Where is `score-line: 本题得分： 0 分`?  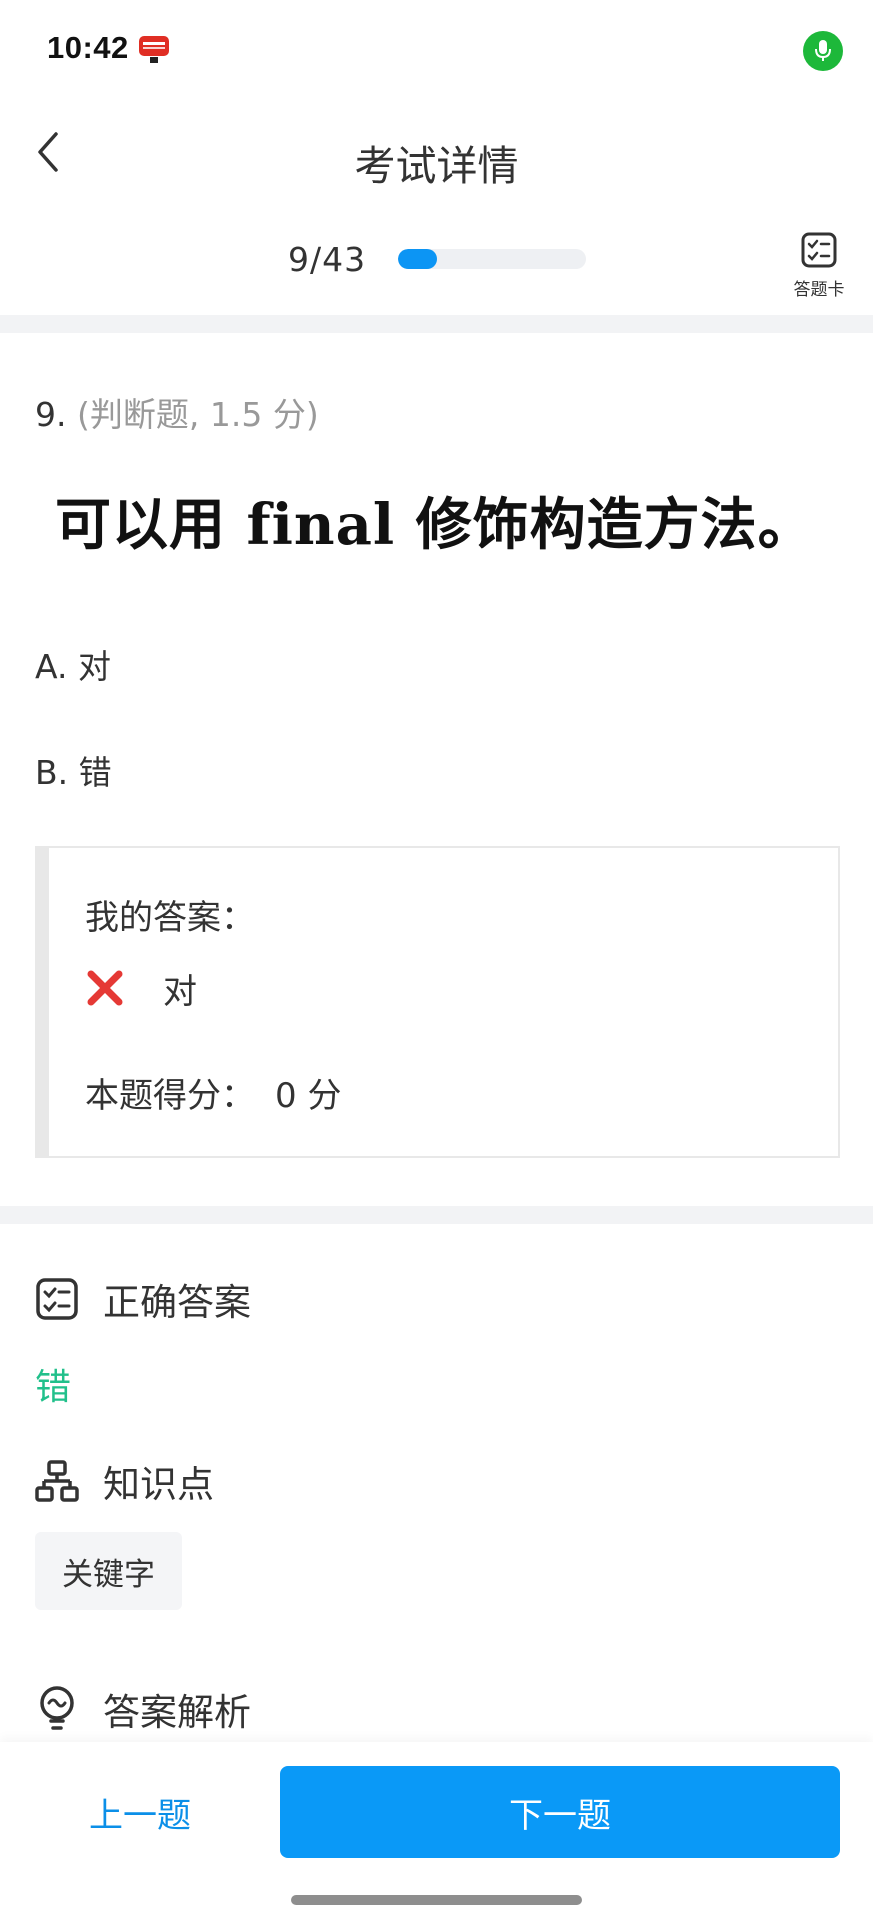 score-line: 本题得分： 0 分 is located at coordinates (213, 1092).